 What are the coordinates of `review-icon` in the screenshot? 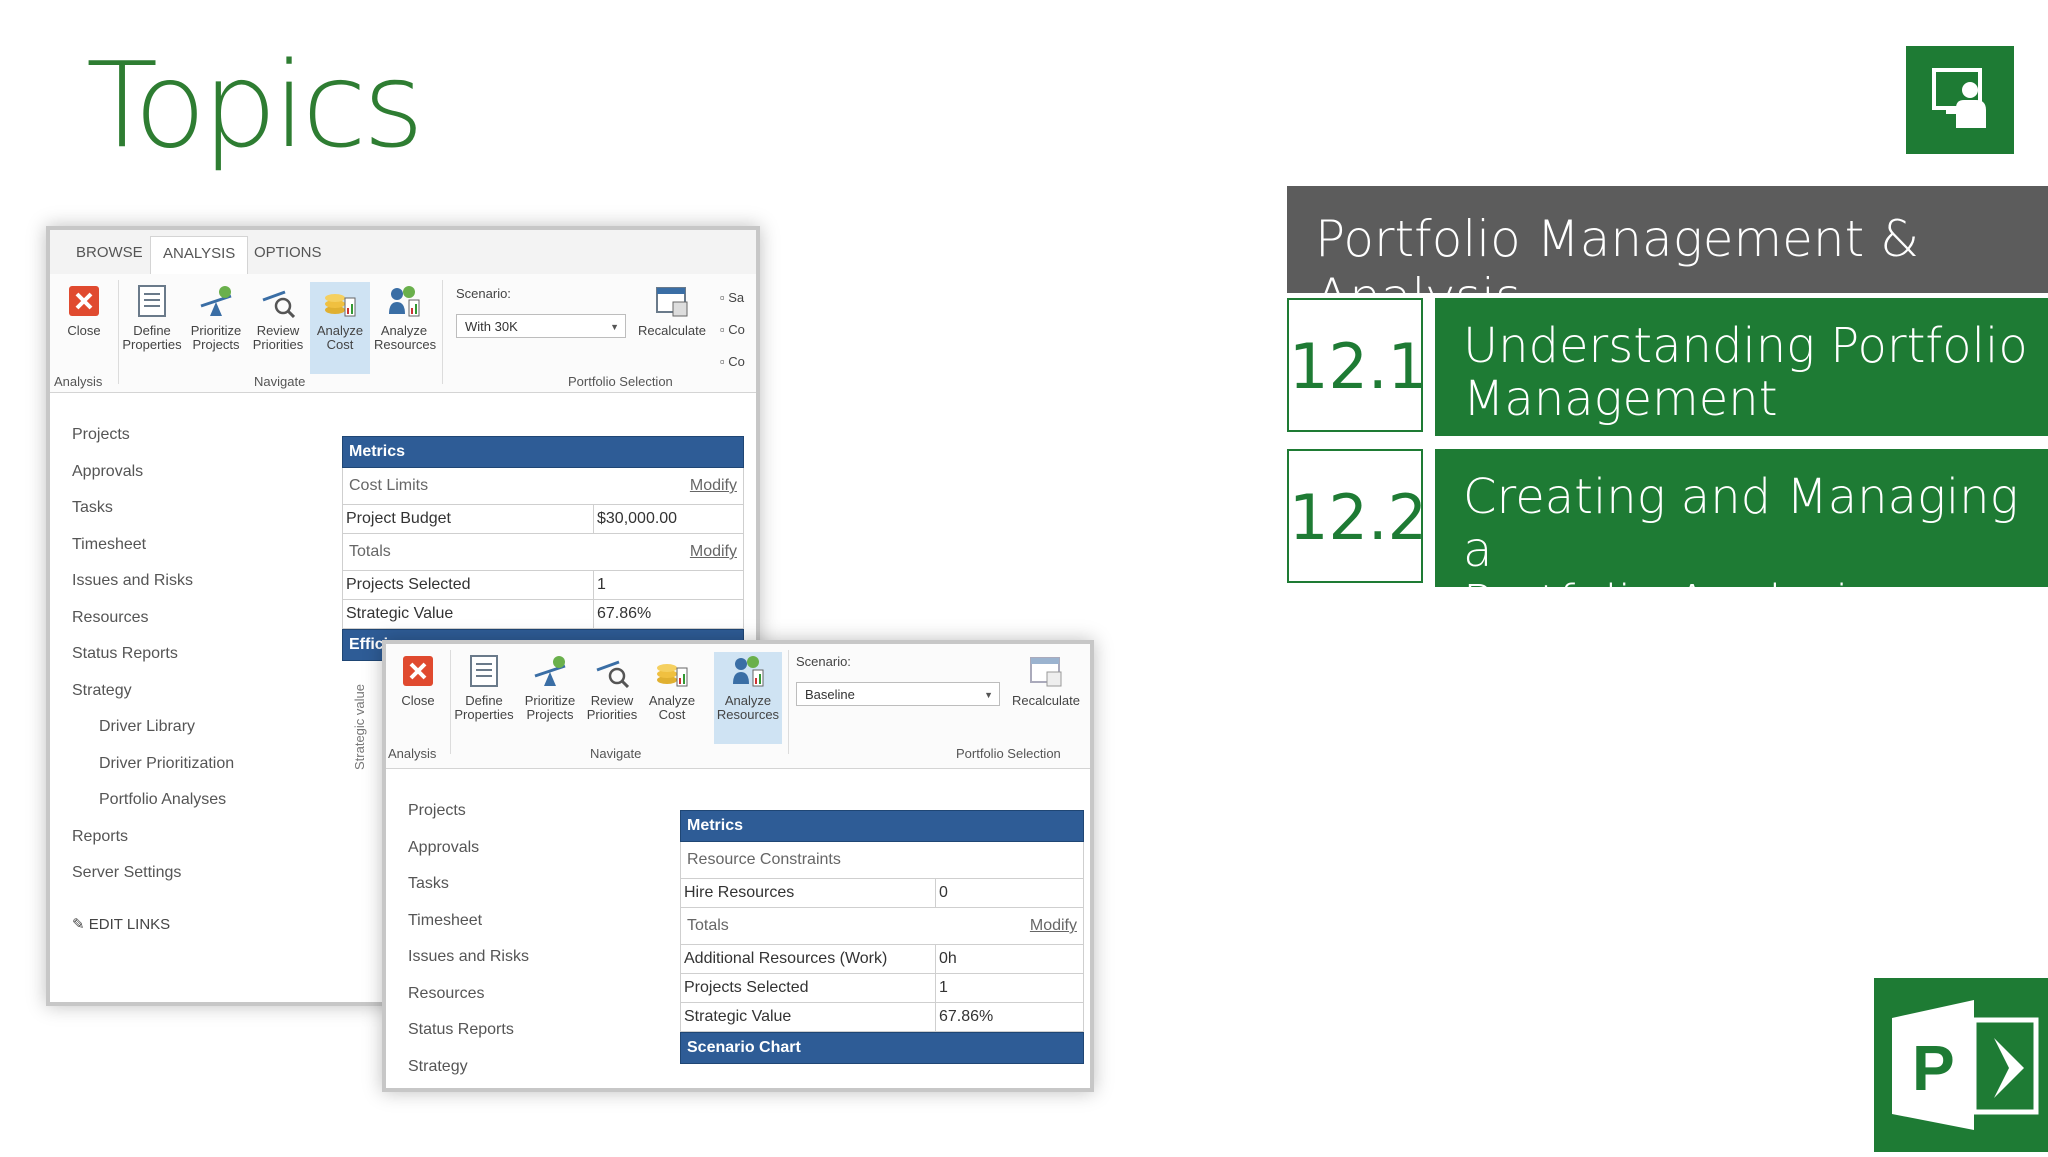 It's located at (612, 671).